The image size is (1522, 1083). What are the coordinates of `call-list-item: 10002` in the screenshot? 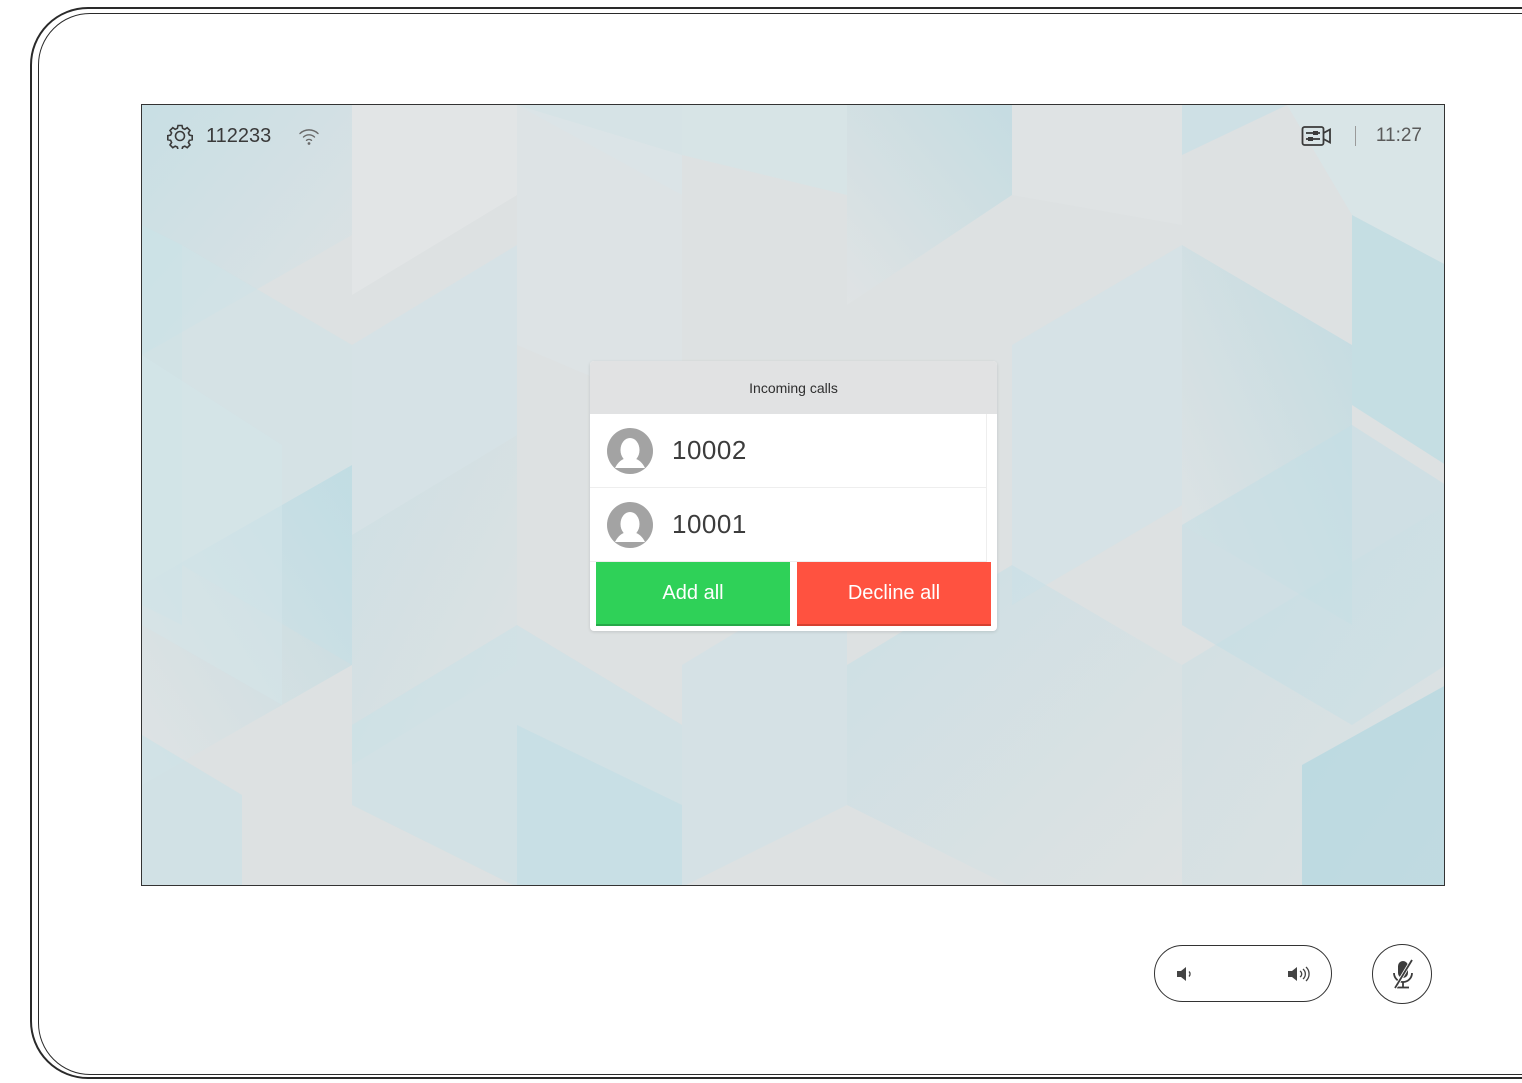 It's located at (788, 451).